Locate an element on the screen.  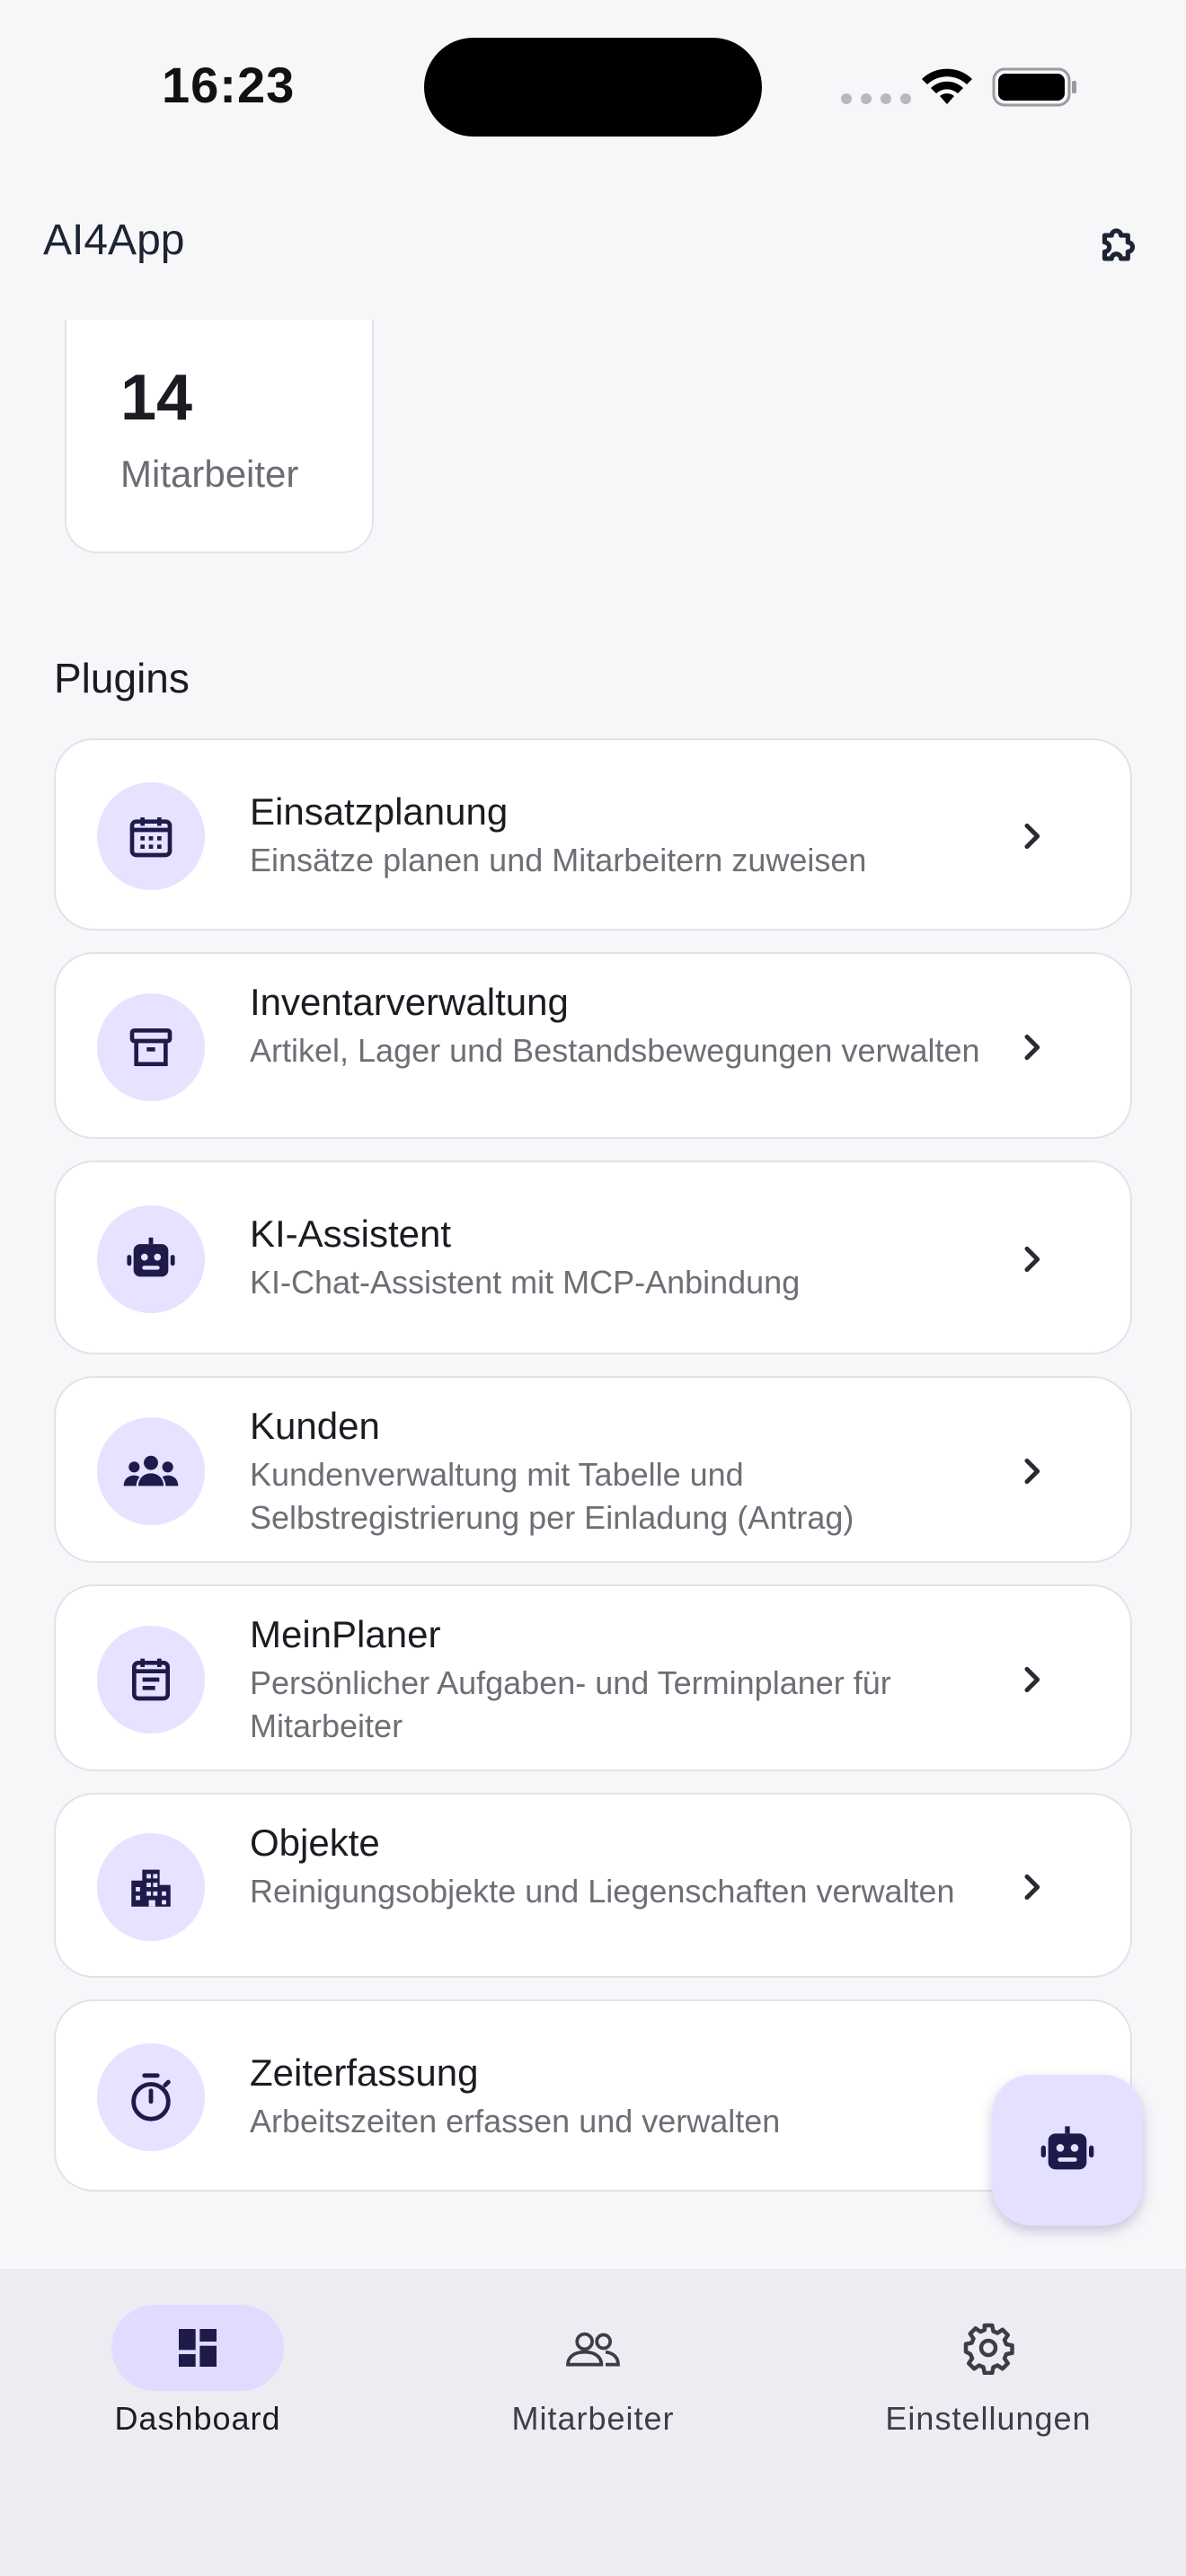
ai-assistant-fab is located at coordinates (1067, 2150).